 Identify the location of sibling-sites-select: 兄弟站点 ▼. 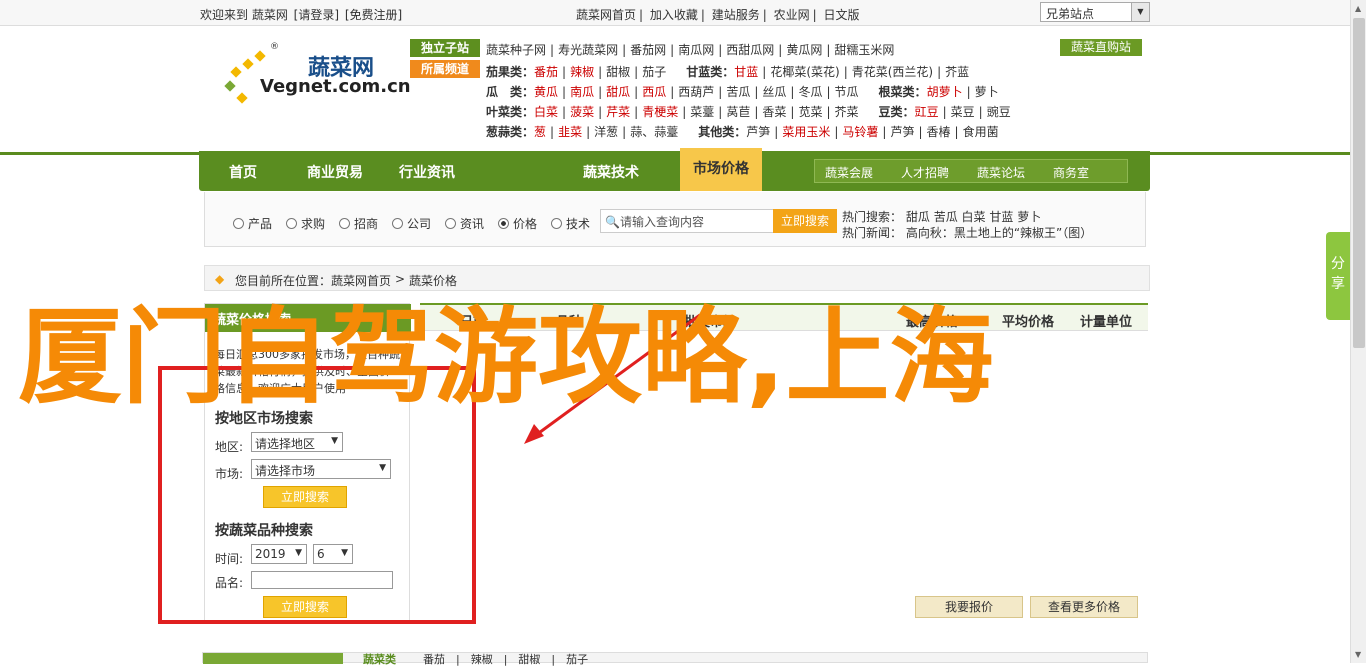
(1095, 12).